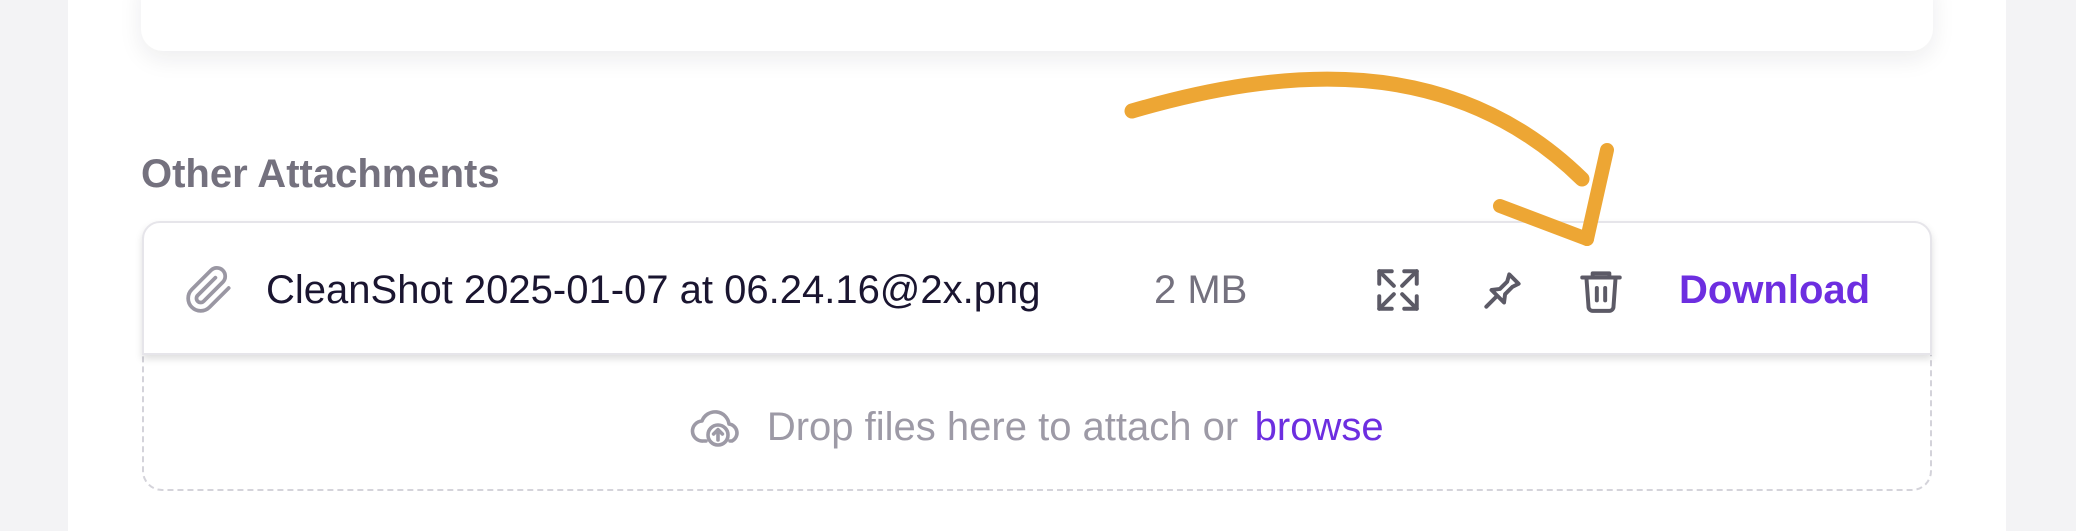 This screenshot has width=2076, height=531. Describe the element at coordinates (1601, 290) in the screenshot. I see `trash-icon` at that location.